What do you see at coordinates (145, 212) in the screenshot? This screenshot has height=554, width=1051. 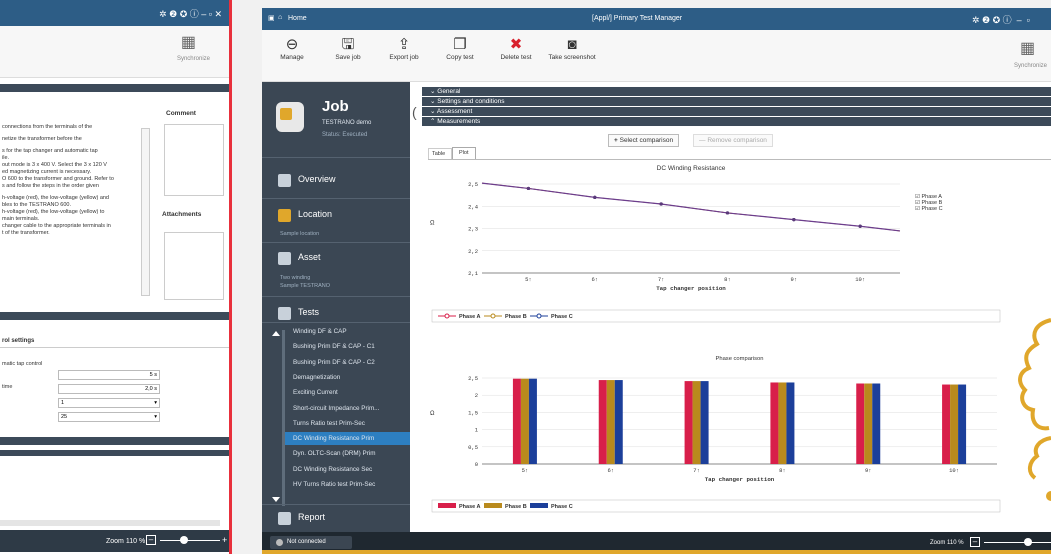 I see `scrollbar` at bounding box center [145, 212].